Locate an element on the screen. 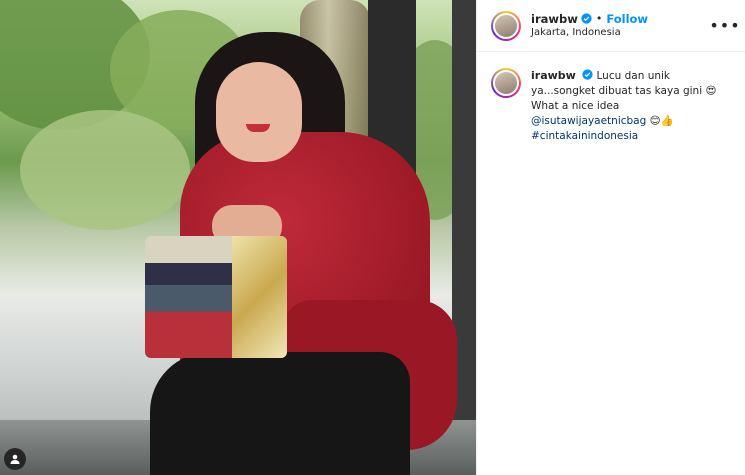 This screenshot has width=745, height=475. avatar is located at coordinates (506, 25).